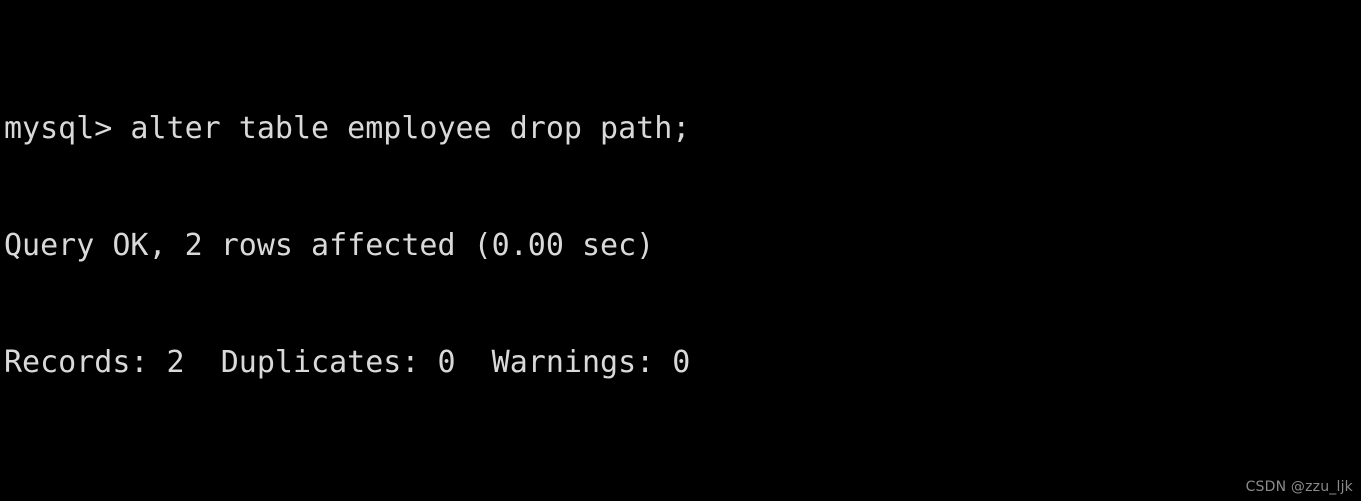  Describe the element at coordinates (347, 128) in the screenshot. I see `terminal-line-alter-command: mysql> alter table employee drop path;` at that location.